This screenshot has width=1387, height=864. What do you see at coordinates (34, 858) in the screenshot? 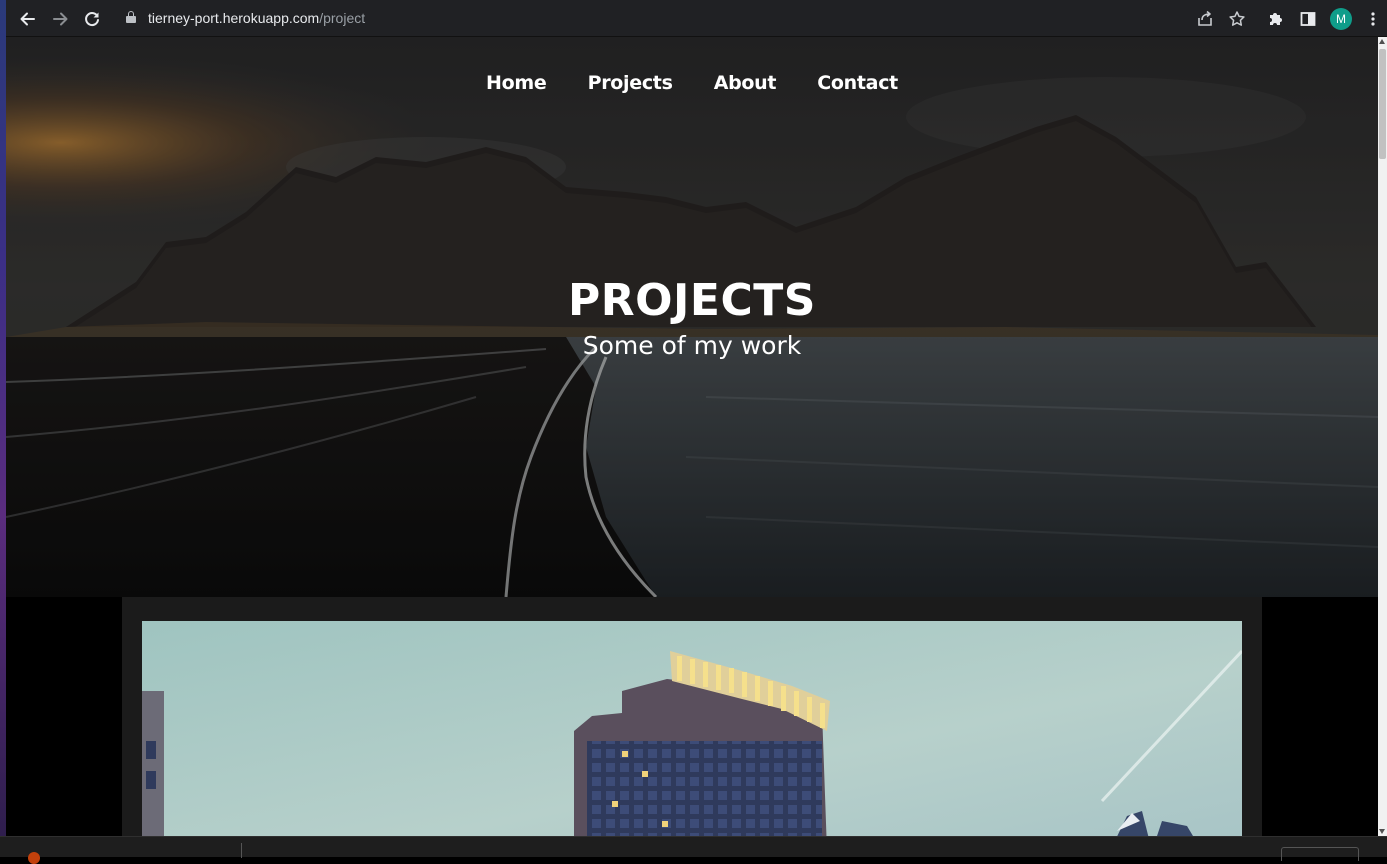
I see `taskbar-app-icon` at bounding box center [34, 858].